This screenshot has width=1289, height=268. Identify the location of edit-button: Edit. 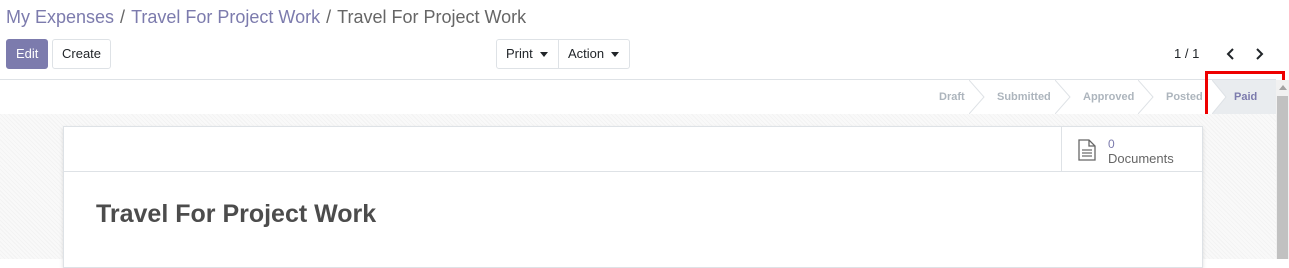
(27, 54).